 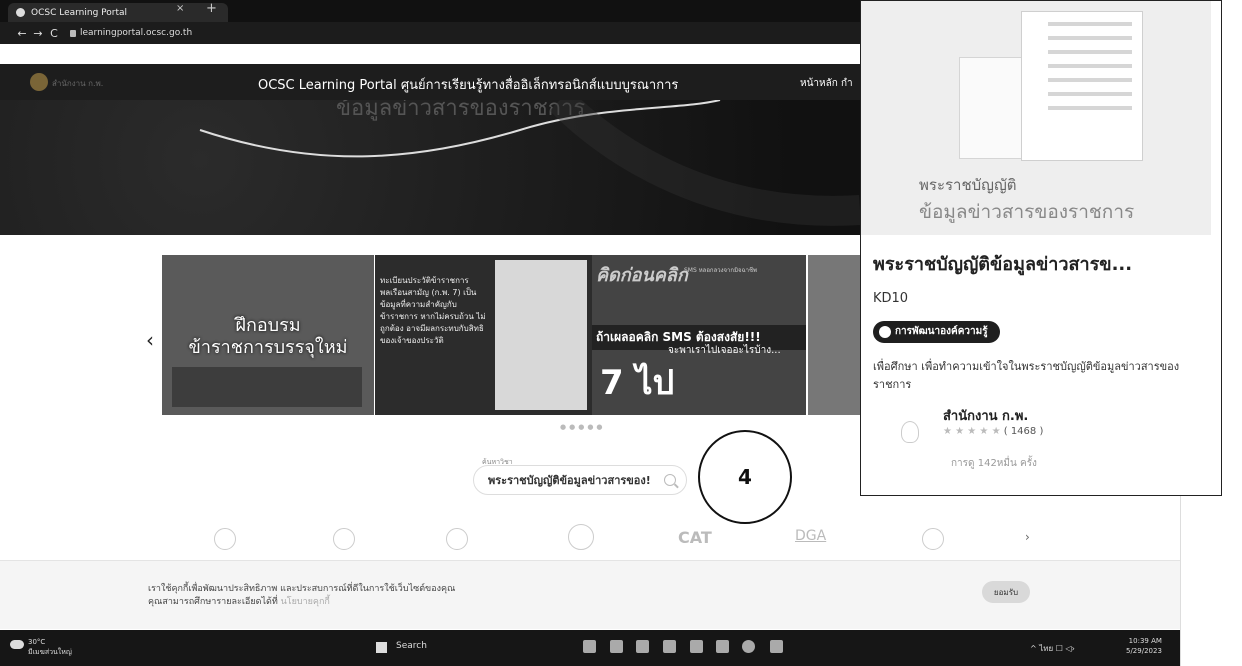 What do you see at coordinates (20, 12) in the screenshot?
I see `favicon-icon` at bounding box center [20, 12].